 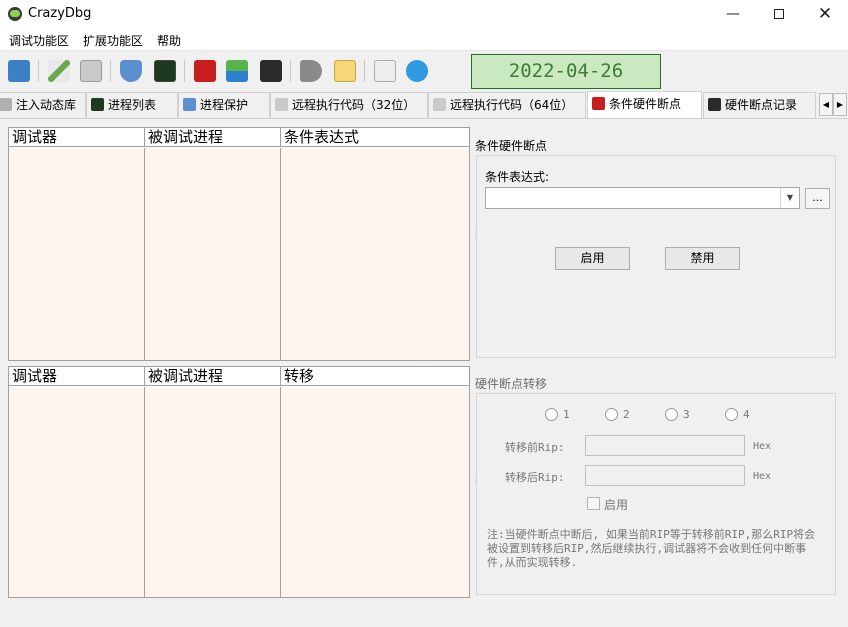 I want to click on maximize-icon, so click(x=779, y=14).